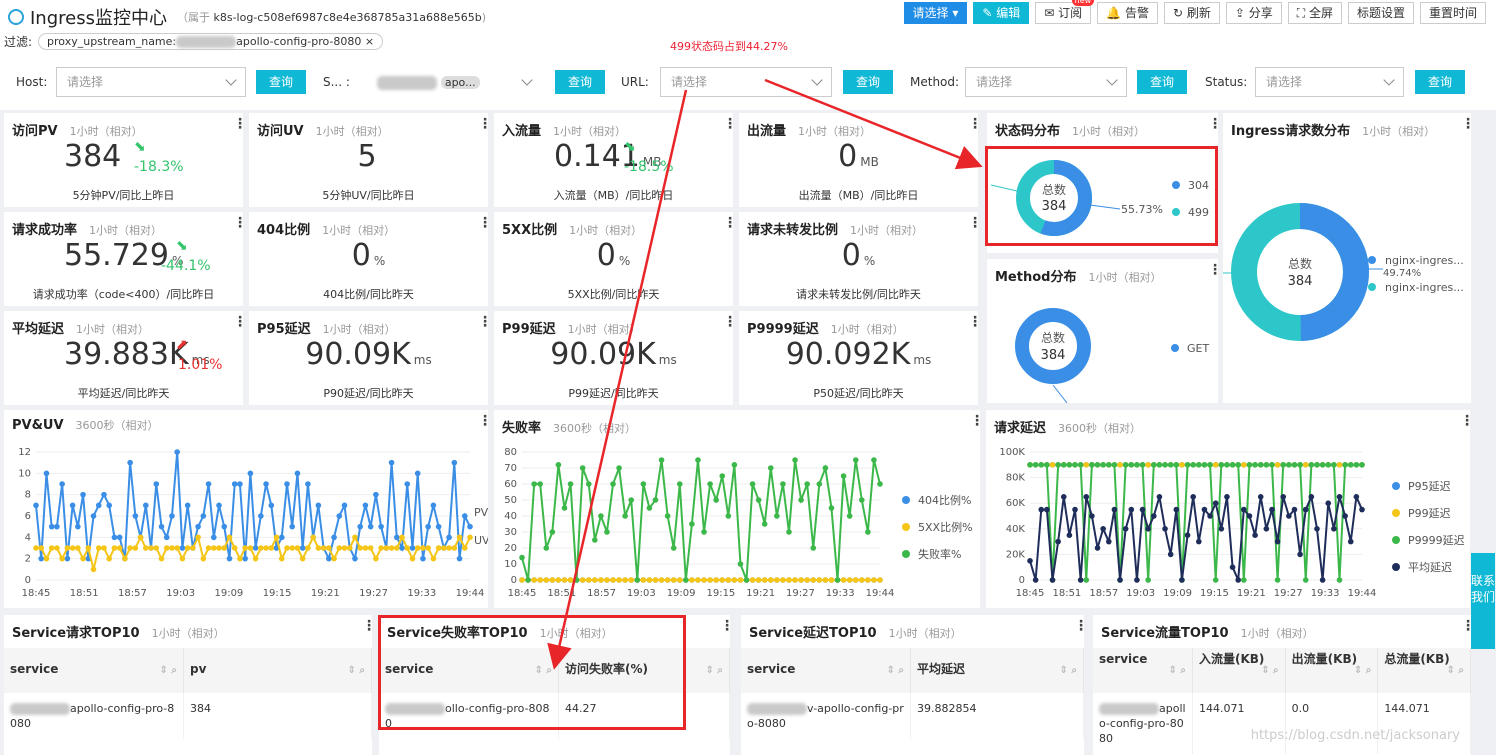 The width and height of the screenshot is (1496, 755). I want to click on share-button: ⇪ 分享, so click(1253, 13).